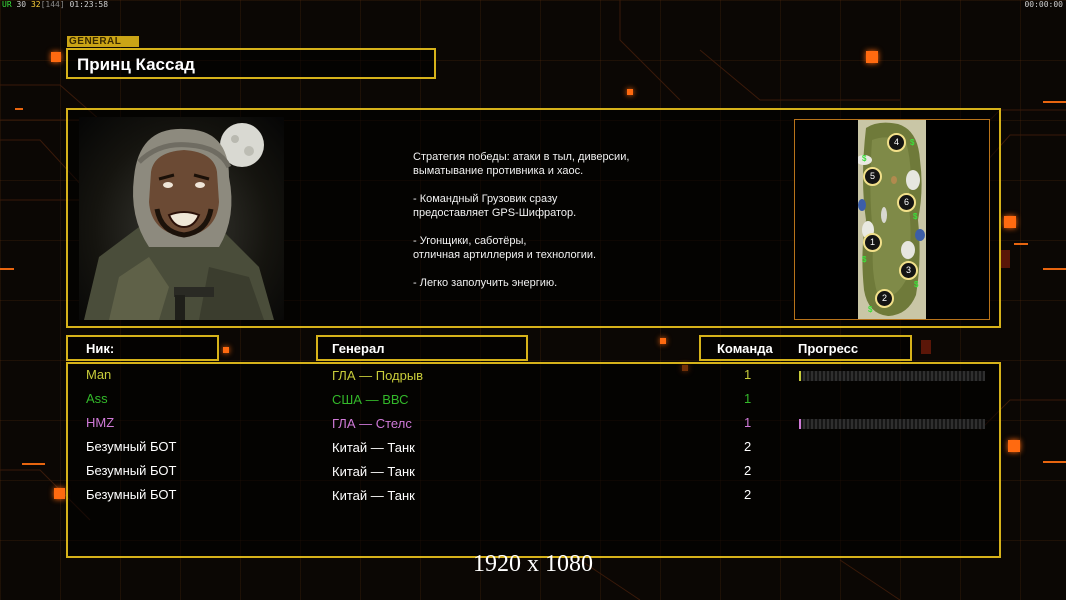 The image size is (1066, 600). Describe the element at coordinates (358, 348) in the screenshot. I see `header-general-label: Генерал` at that location.